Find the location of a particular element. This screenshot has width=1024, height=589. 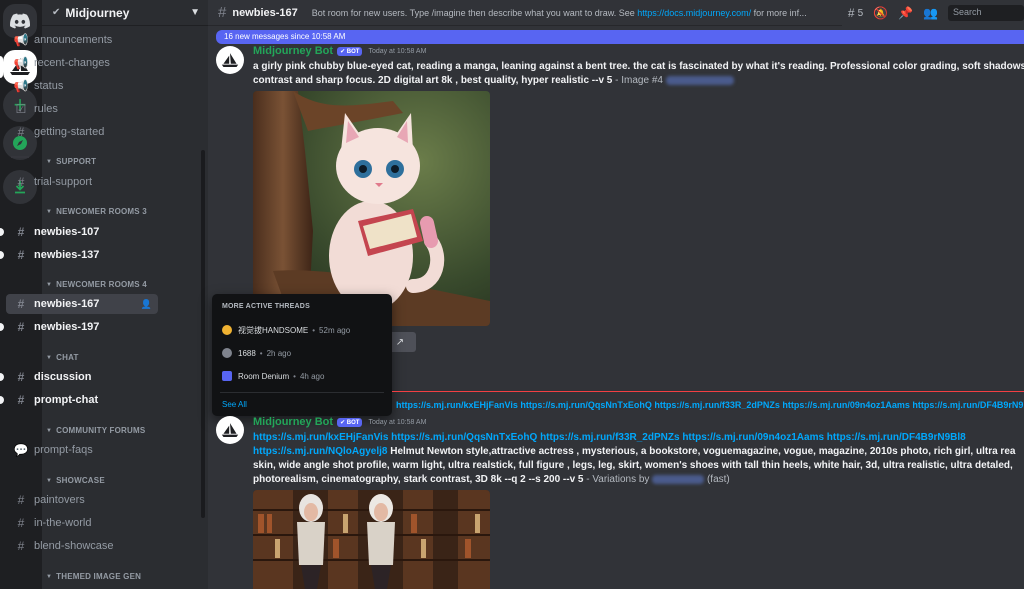

channel-recent-changes: 📢 recent-changes is located at coordinates (82, 63).